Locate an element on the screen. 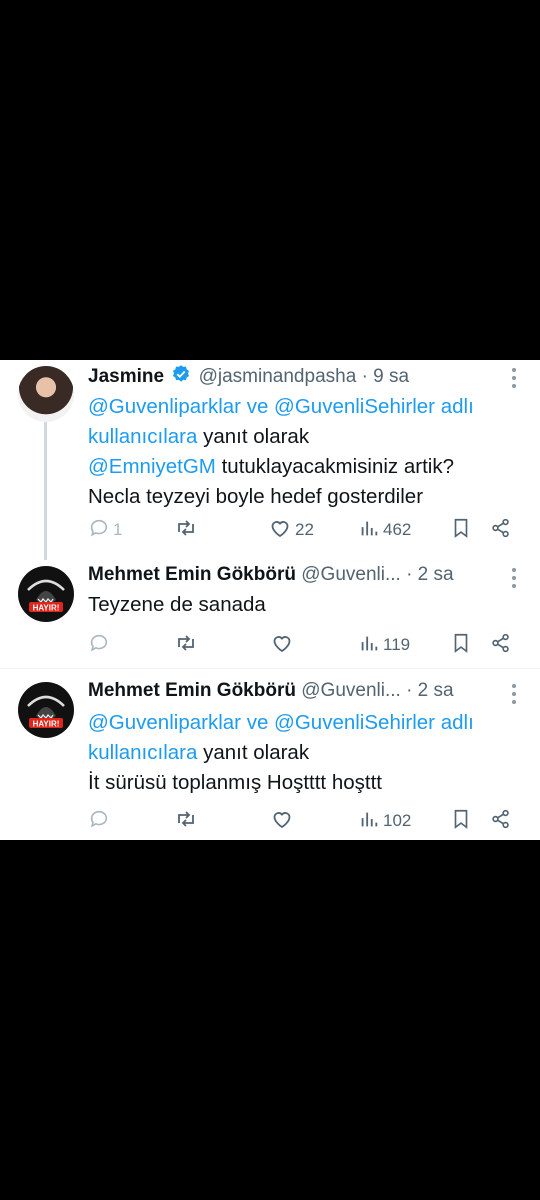 The image size is (540, 1200). views-count: 102 is located at coordinates (397, 820).